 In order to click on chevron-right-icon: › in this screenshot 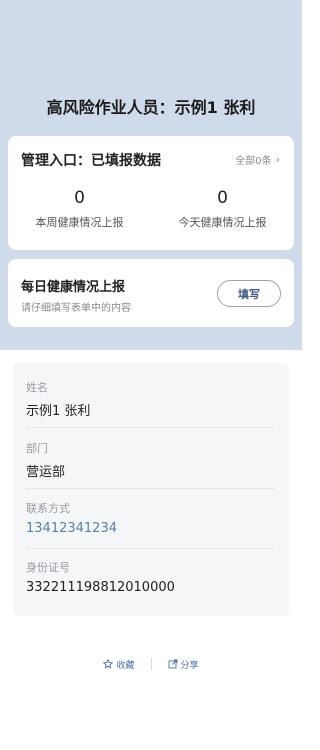, I will do `click(277, 159)`.